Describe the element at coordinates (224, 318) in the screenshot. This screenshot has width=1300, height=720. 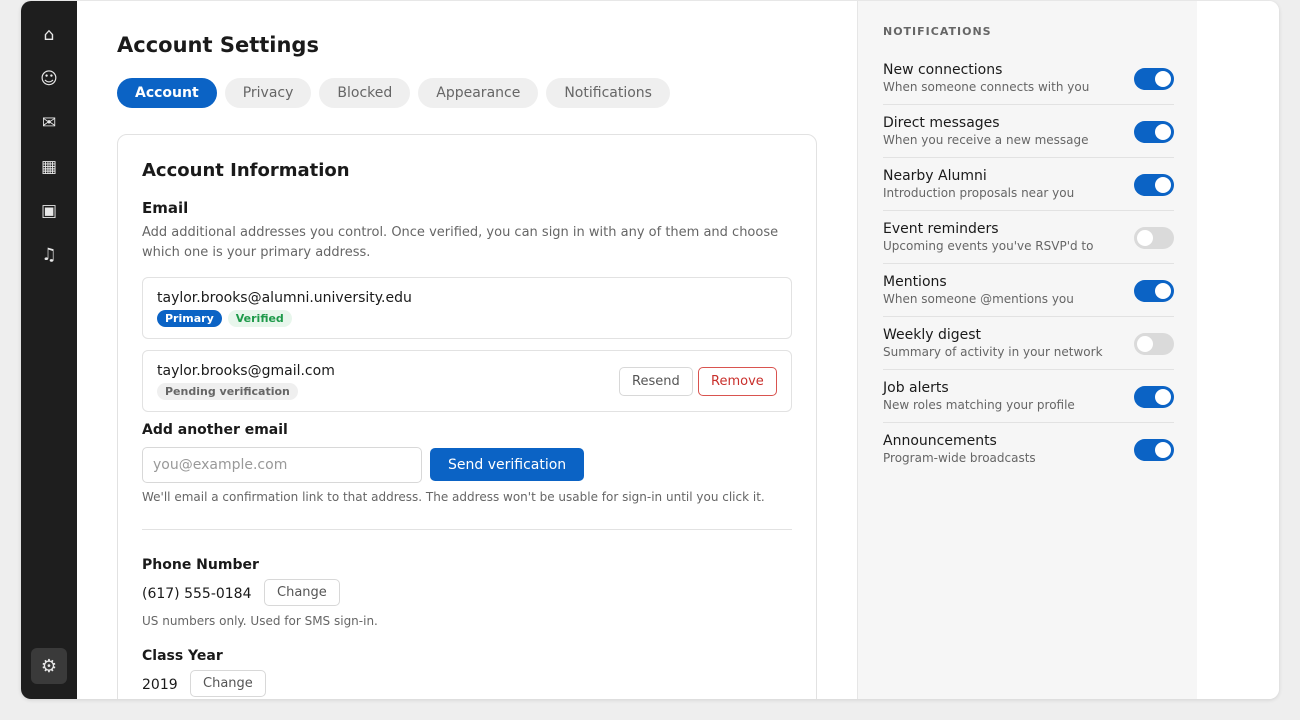
I see `email-badges: Primary Verified` at that location.